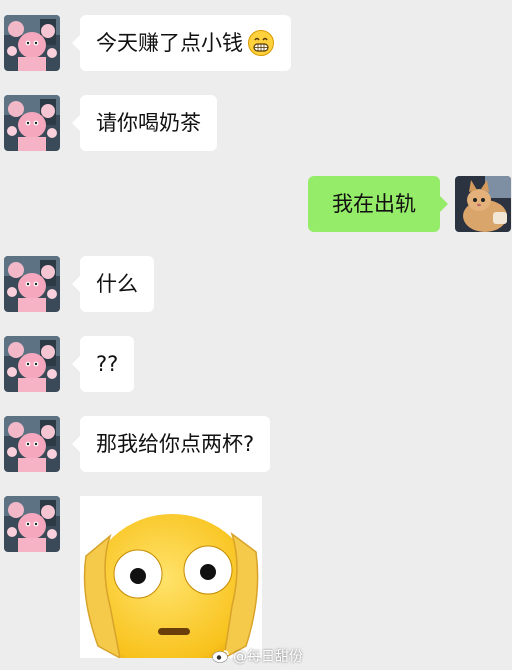  Describe the element at coordinates (117, 283) in the screenshot. I see `message-text: 什么` at that location.